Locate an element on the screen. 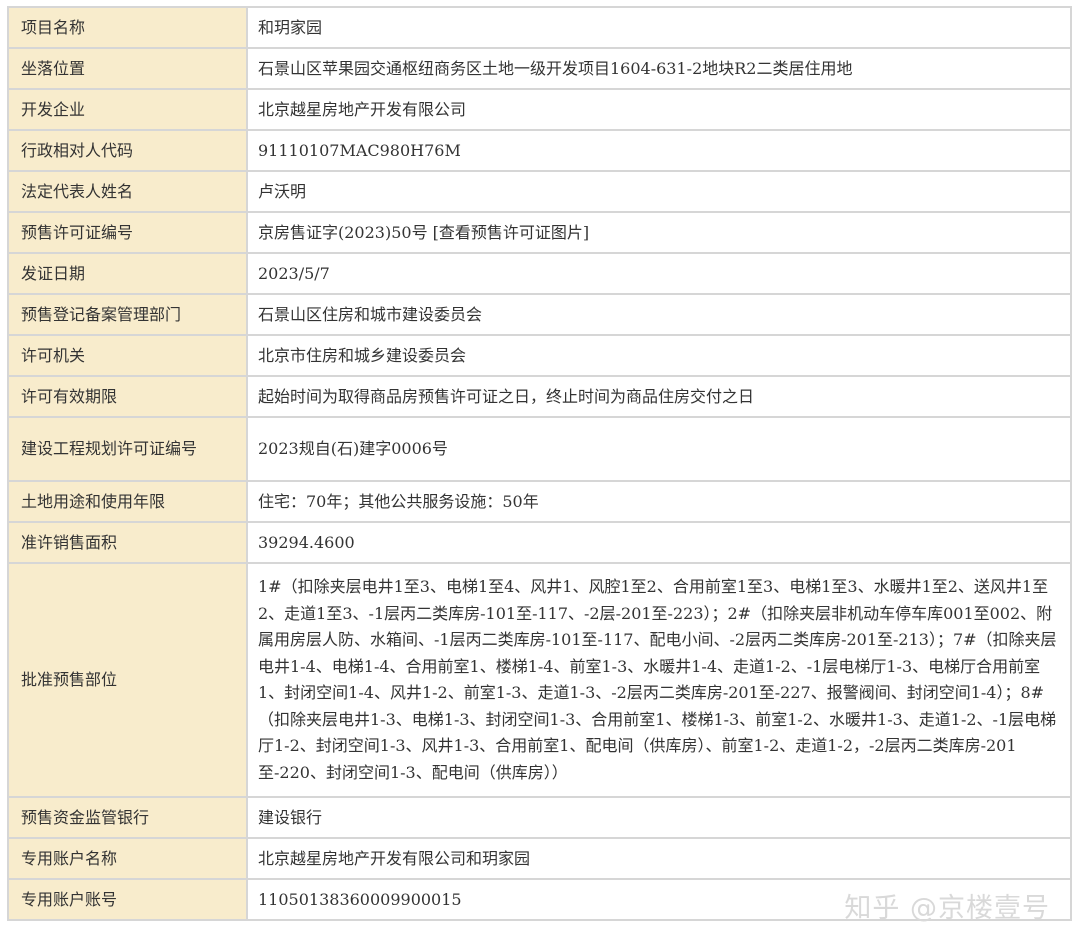 The image size is (1080, 949). row-permit-number: 预售许可证编号 京房售证字(2023)50号 [查看预售许可证图片] is located at coordinates (539, 232).